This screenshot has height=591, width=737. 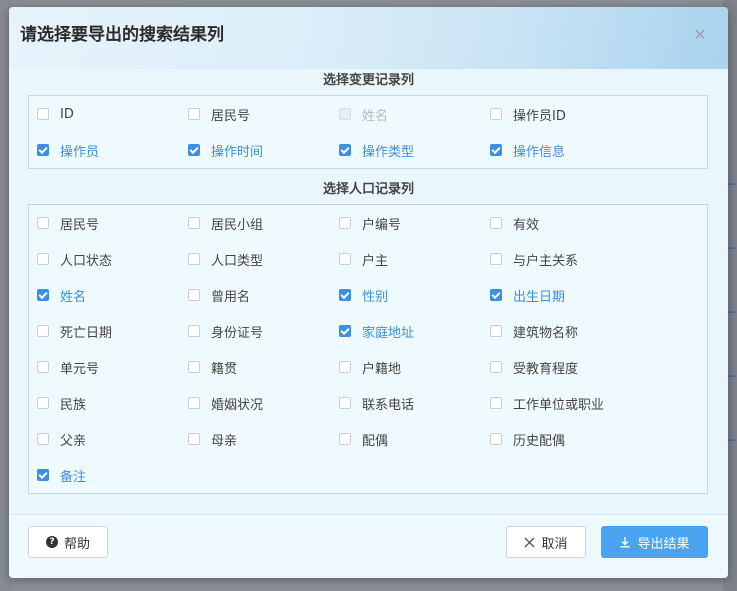 I want to click on checkbox-label: 居民小组, so click(x=237, y=225).